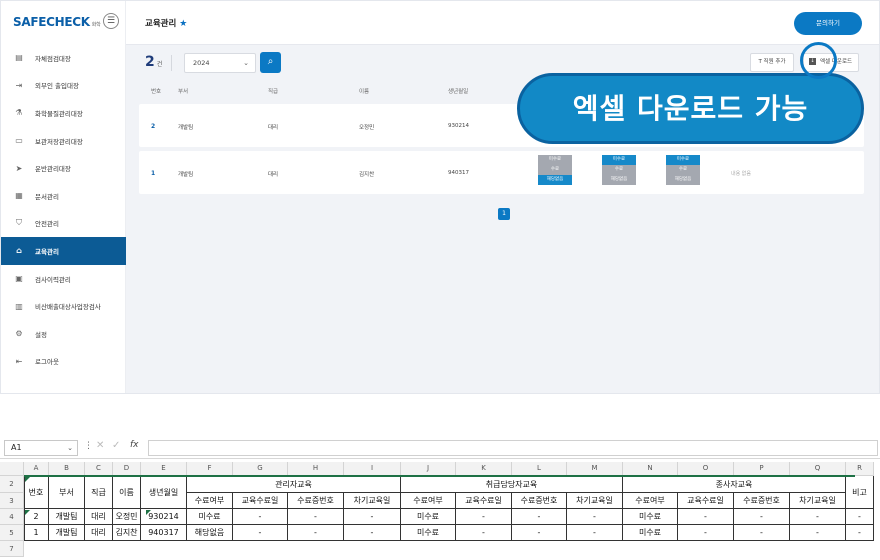  I want to click on sheet-cell: 해당없음, so click(210, 533).